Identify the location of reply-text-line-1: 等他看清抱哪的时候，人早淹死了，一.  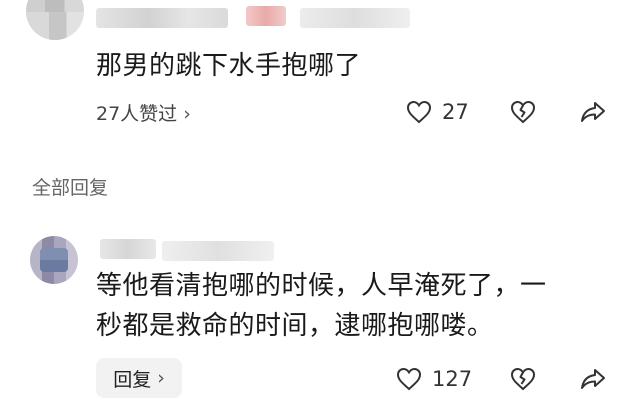
(321, 286).